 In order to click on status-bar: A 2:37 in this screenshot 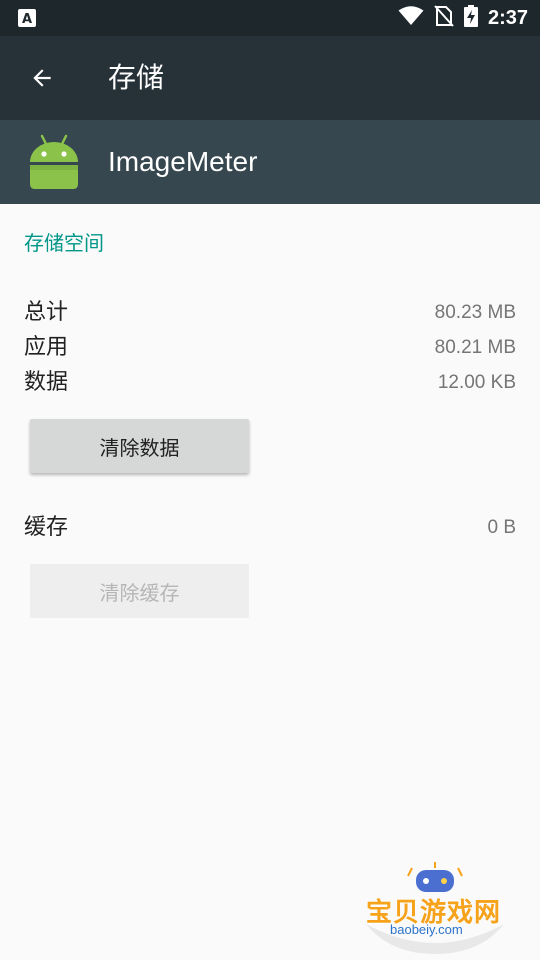, I will do `click(270, 18)`.